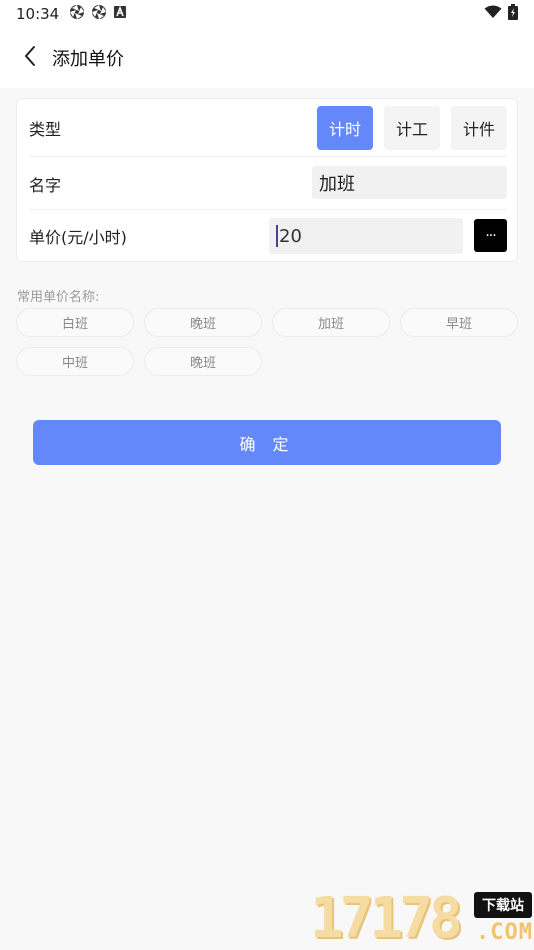 The image size is (534, 950). I want to click on watermark-logo: 17178 下载站 .COM, so click(422, 919).